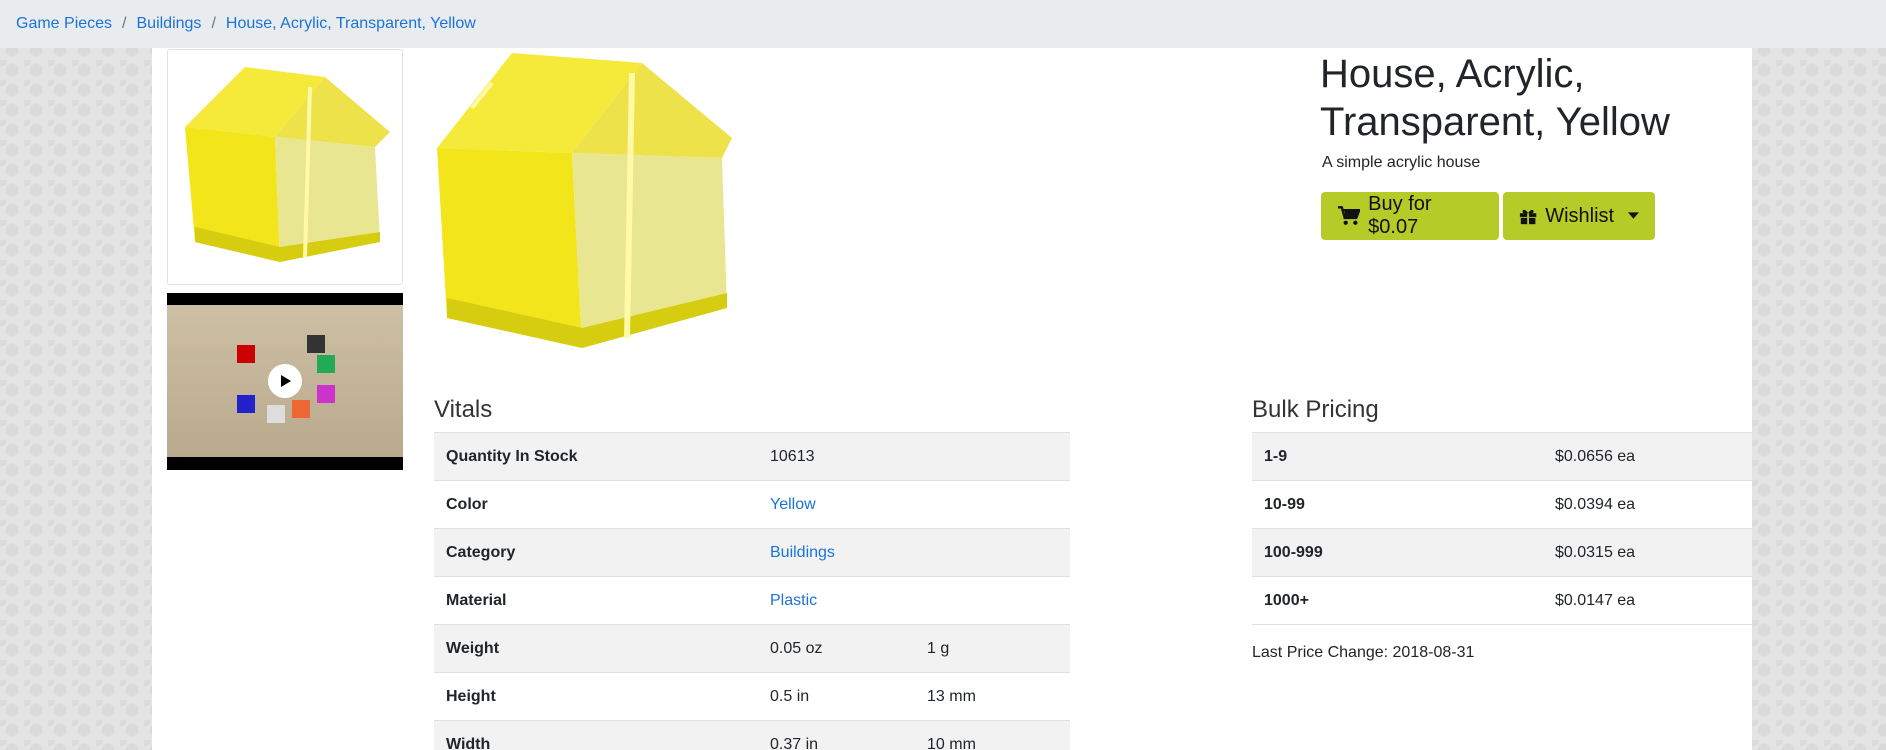  I want to click on buy-button-label: Buy for $0.07, so click(1400, 215).